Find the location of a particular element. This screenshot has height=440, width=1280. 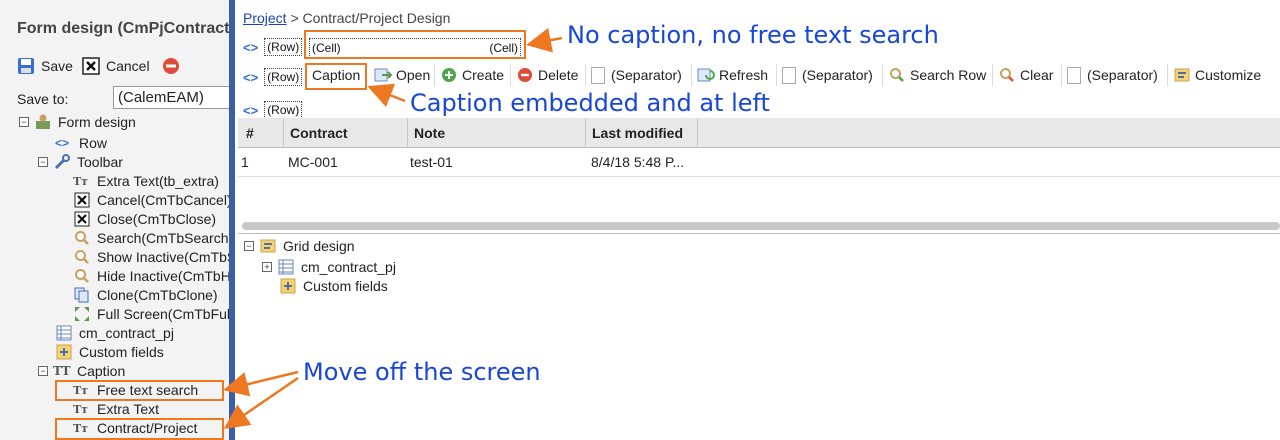

annotation-embedded: Caption embedded and at left is located at coordinates (590, 103).